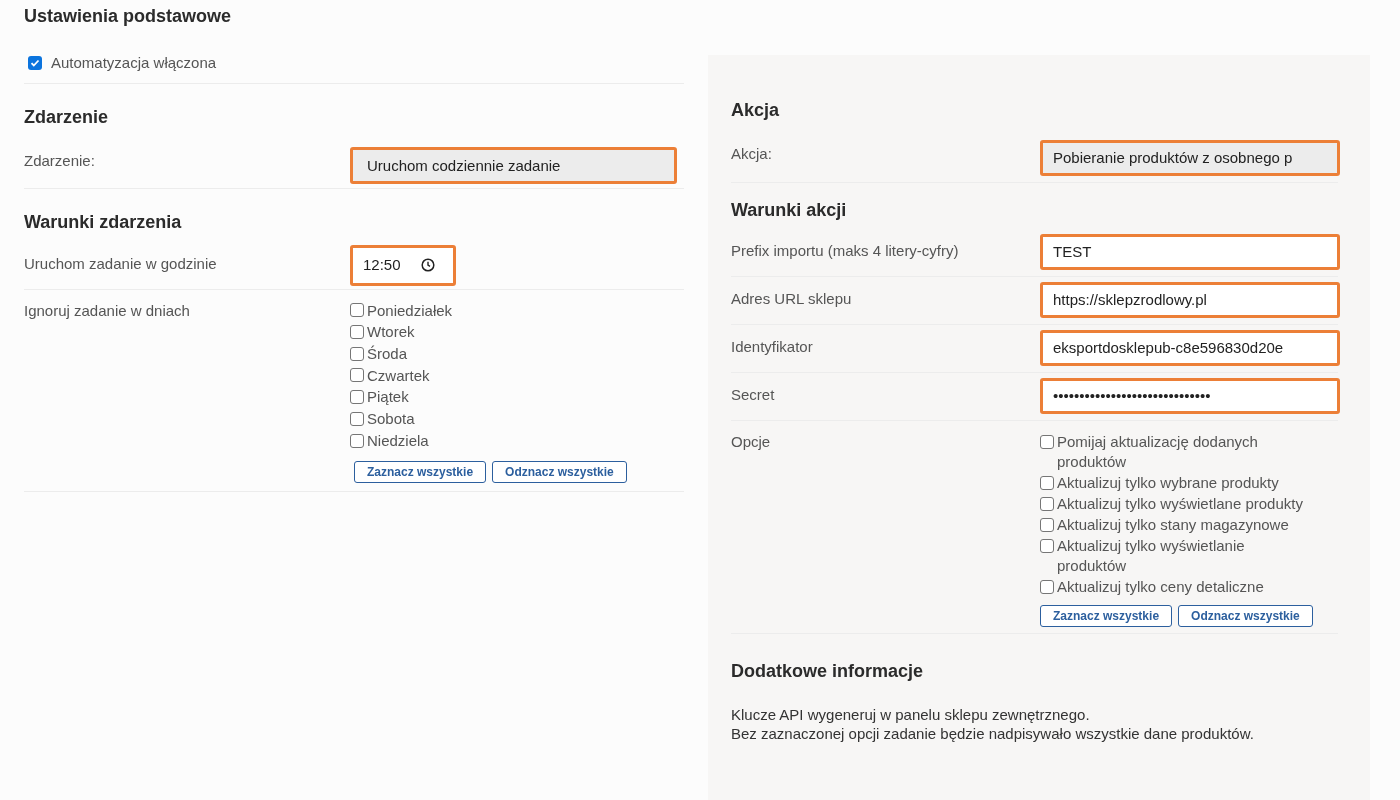 The width and height of the screenshot is (1400, 800). What do you see at coordinates (789, 210) in the screenshot?
I see `section-heading: Warunki akcji` at bounding box center [789, 210].